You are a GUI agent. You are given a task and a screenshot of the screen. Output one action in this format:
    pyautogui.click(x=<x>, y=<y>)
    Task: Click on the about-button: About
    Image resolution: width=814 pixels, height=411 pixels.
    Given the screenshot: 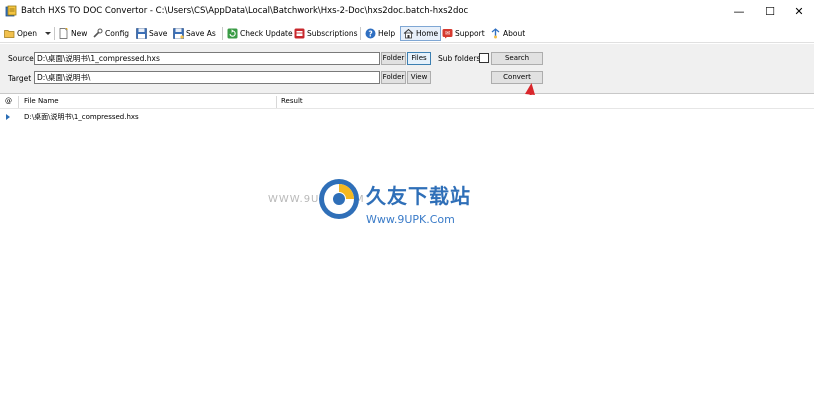 What is the action you would take?
    pyautogui.click(x=507, y=33)
    